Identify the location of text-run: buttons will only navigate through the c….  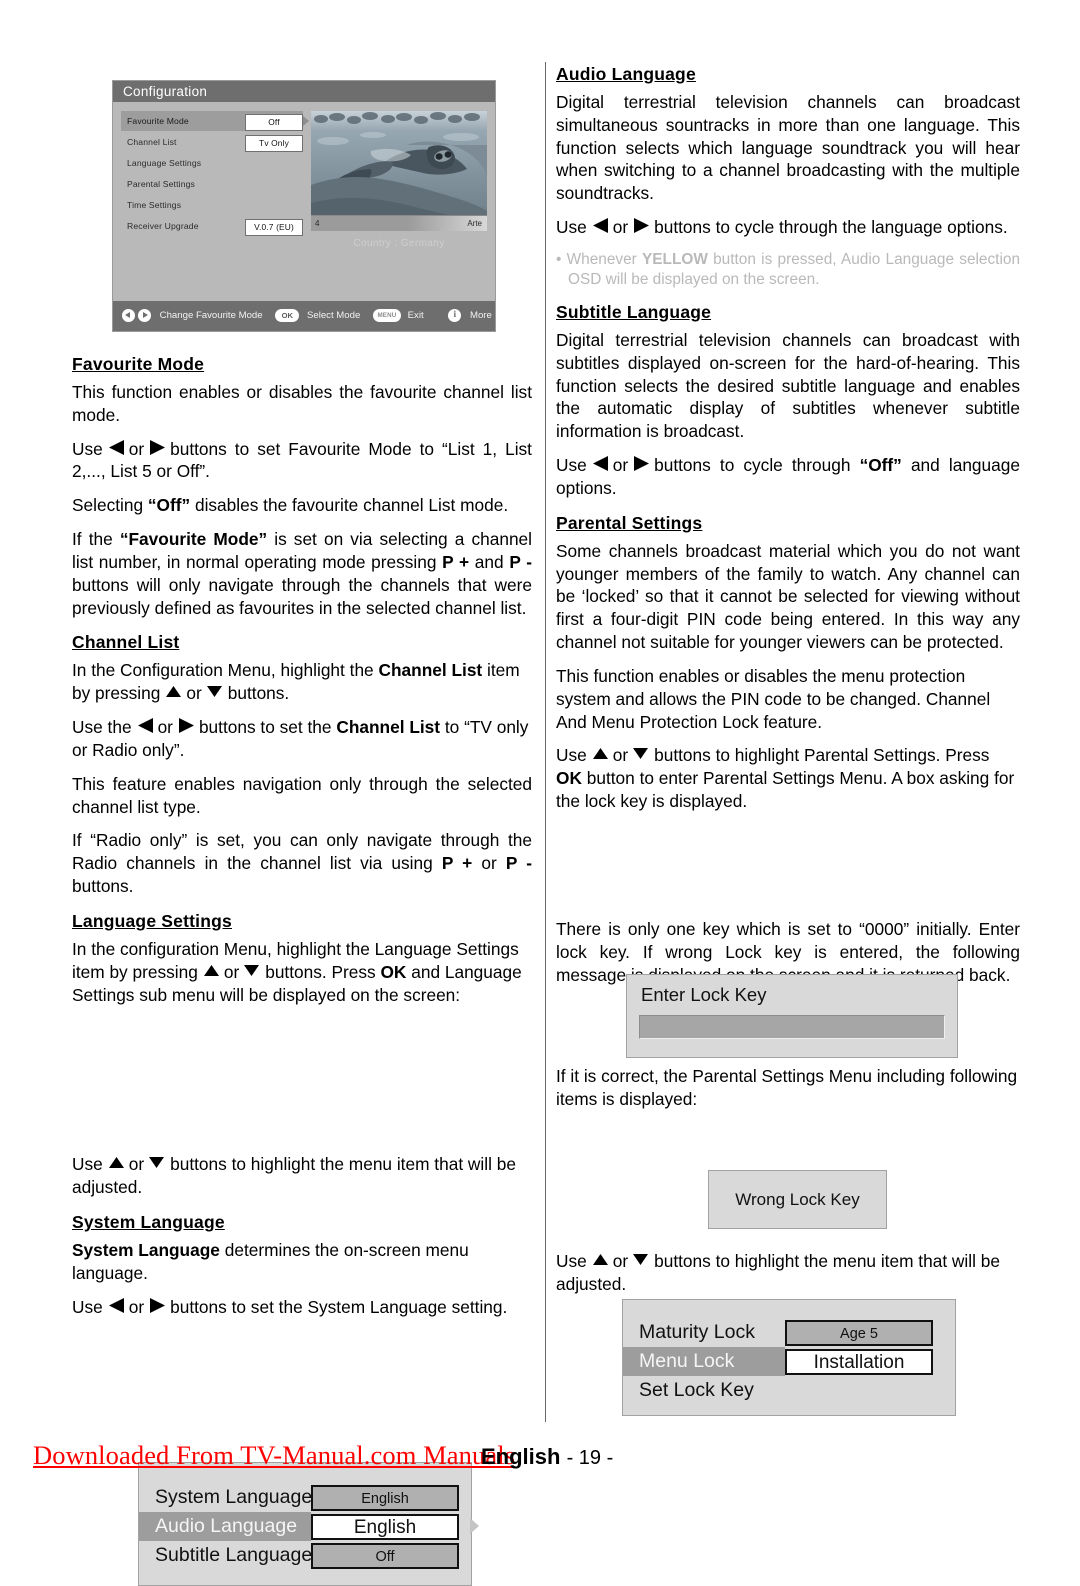
(302, 596).